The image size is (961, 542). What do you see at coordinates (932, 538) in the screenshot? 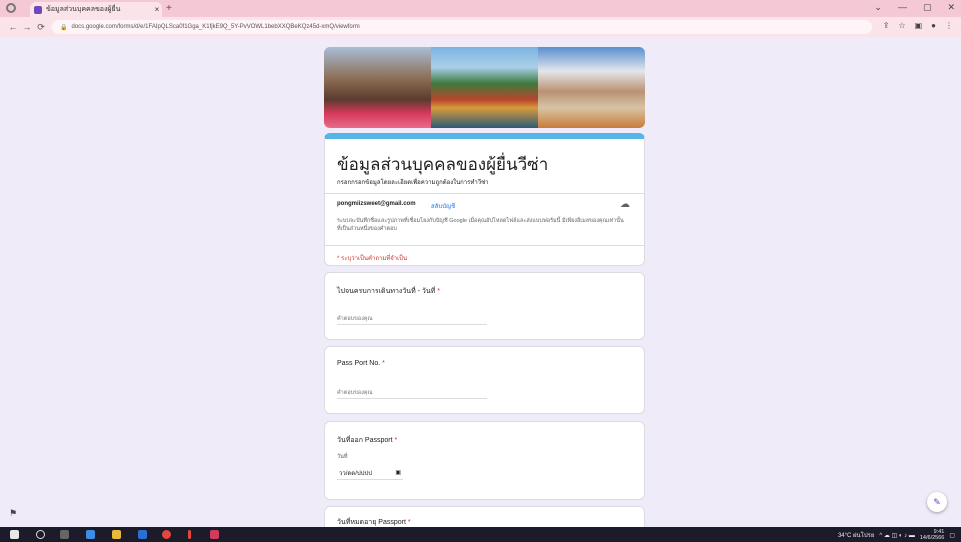
I see `date: 14/6/2566` at bounding box center [932, 538].